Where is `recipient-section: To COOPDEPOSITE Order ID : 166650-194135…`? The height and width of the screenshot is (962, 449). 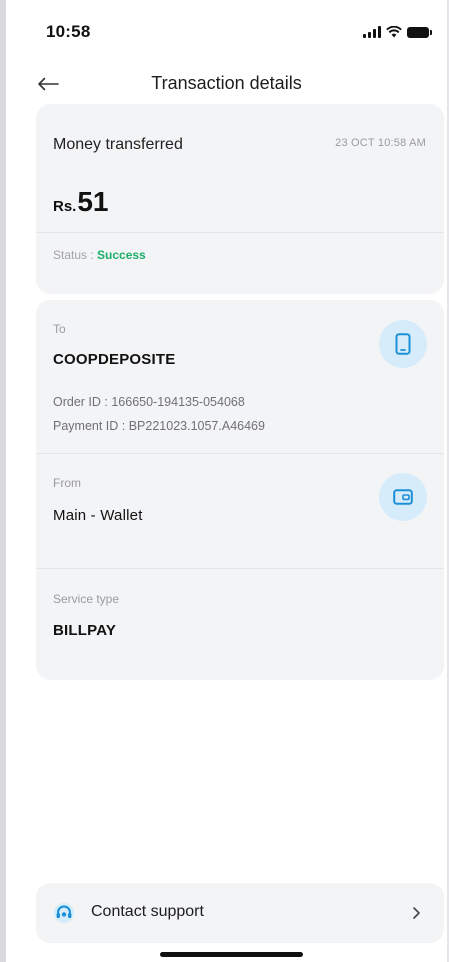 recipient-section: To COOPDEPOSITE Order ID : 166650-194135… is located at coordinates (240, 376).